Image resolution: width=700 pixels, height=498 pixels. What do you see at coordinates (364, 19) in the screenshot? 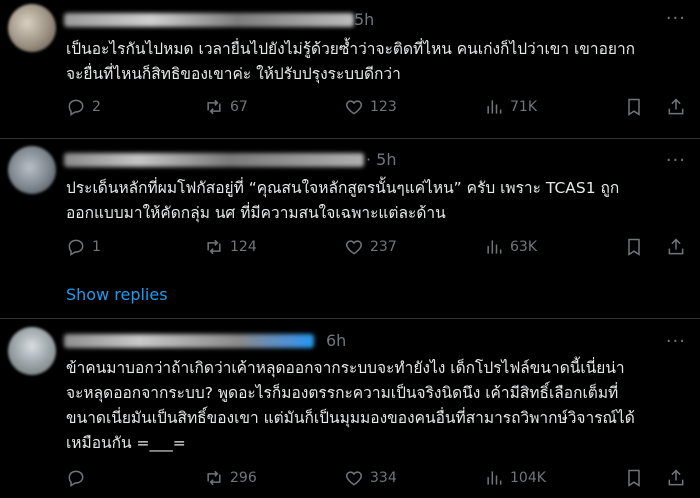
I see `timestamp: 5h` at bounding box center [364, 19].